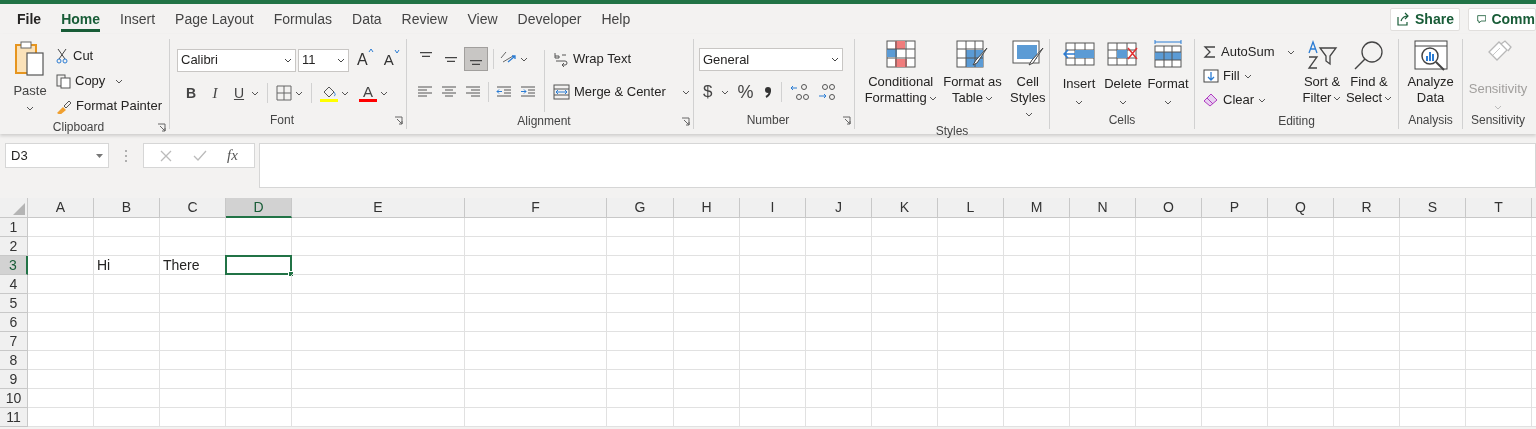 This screenshot has width=1536, height=429. Describe the element at coordinates (771, 59) in the screenshot. I see `number-format-dropdown: General` at that location.